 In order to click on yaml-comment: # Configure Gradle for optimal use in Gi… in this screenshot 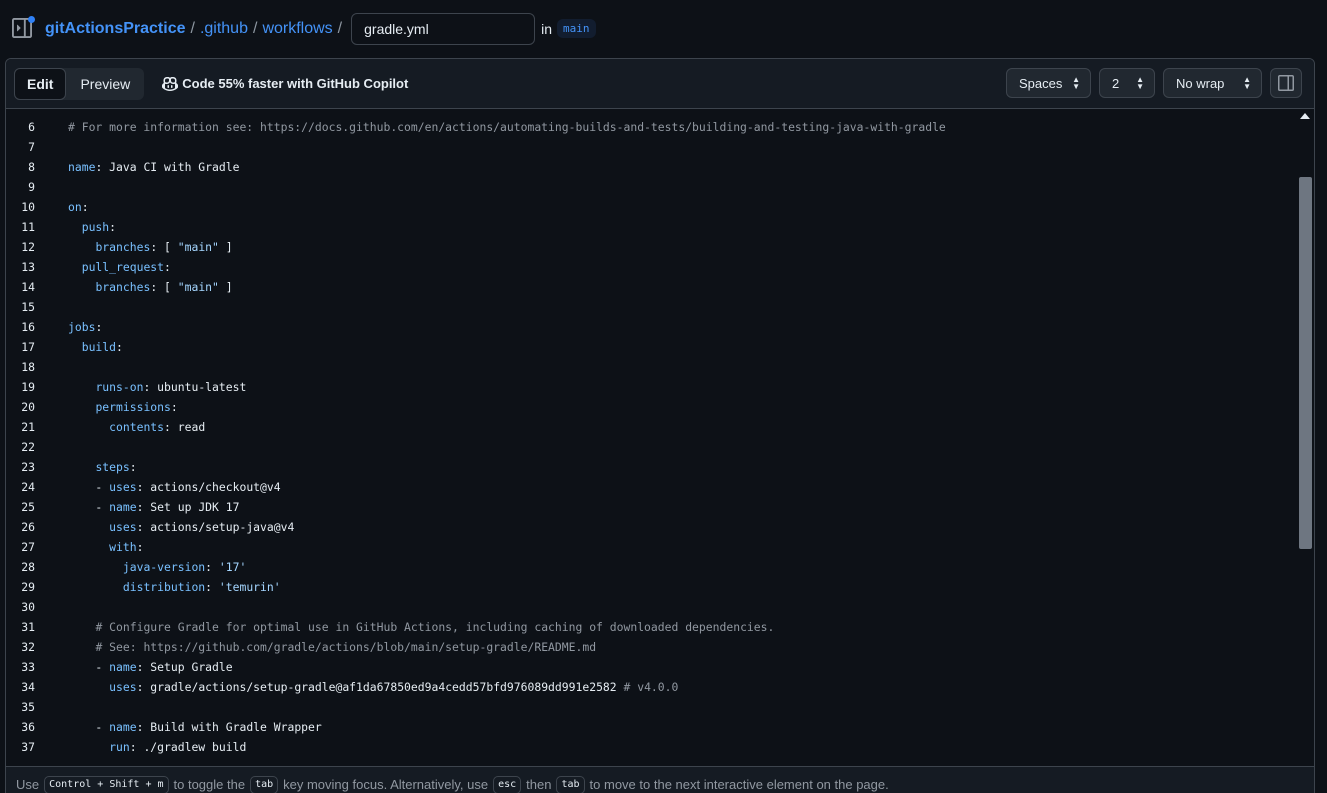, I will do `click(435, 627)`.